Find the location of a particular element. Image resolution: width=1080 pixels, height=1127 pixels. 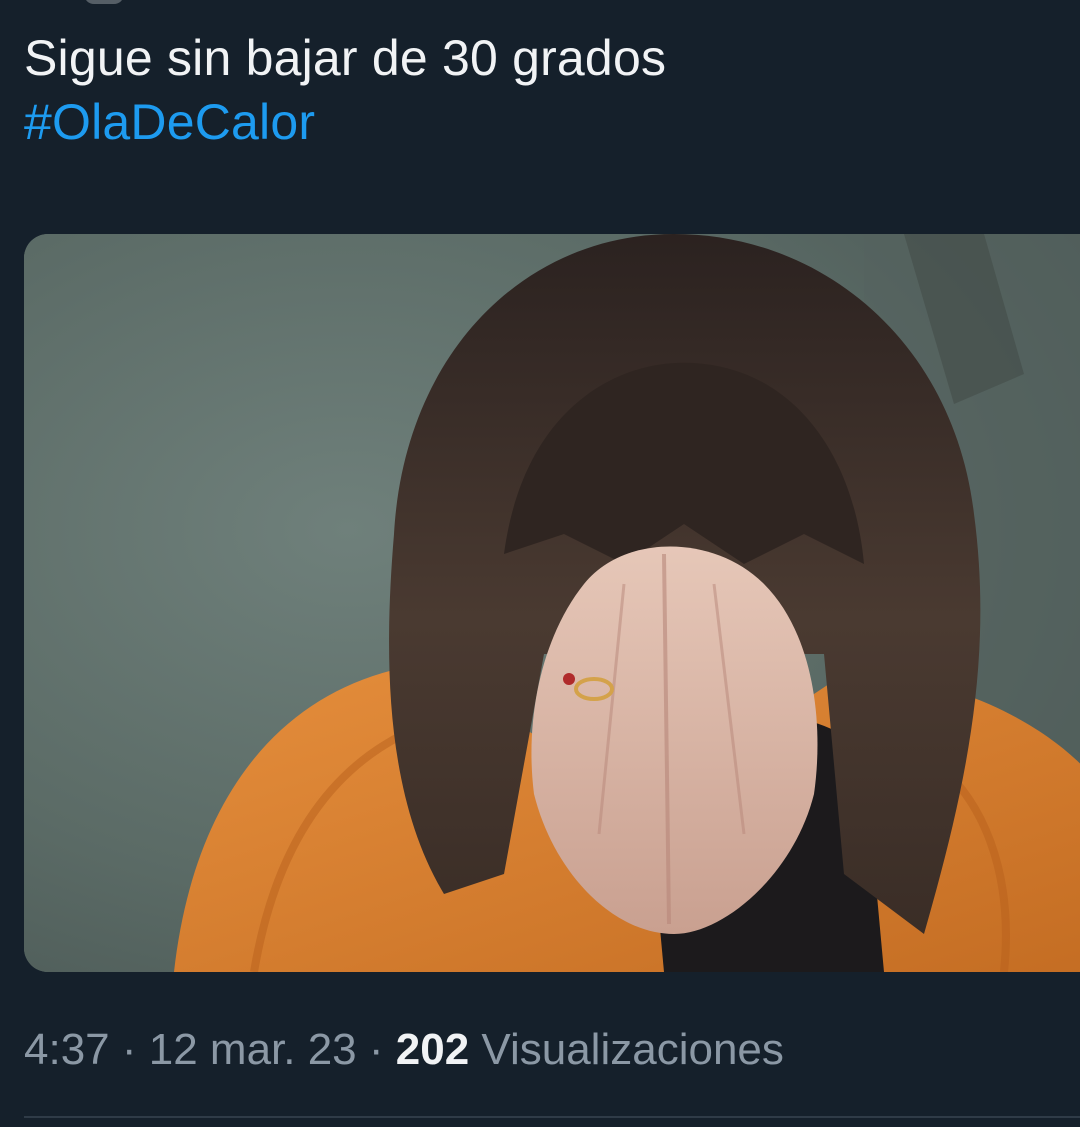

tweet-text: Sigue sin bajar de 30 grados #OlaDeCalor is located at coordinates (534, 90).